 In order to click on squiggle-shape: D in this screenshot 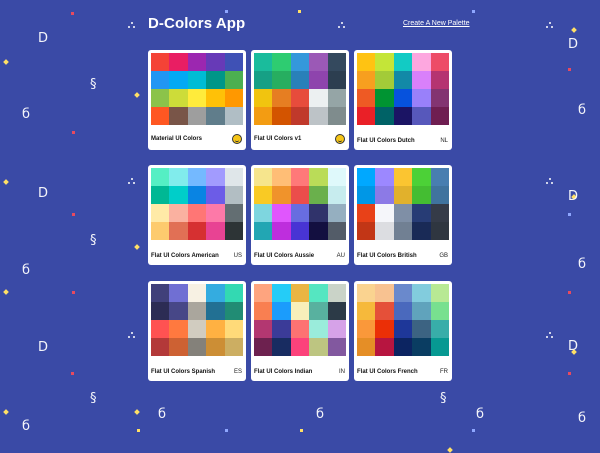, I will do `click(573, 44)`.